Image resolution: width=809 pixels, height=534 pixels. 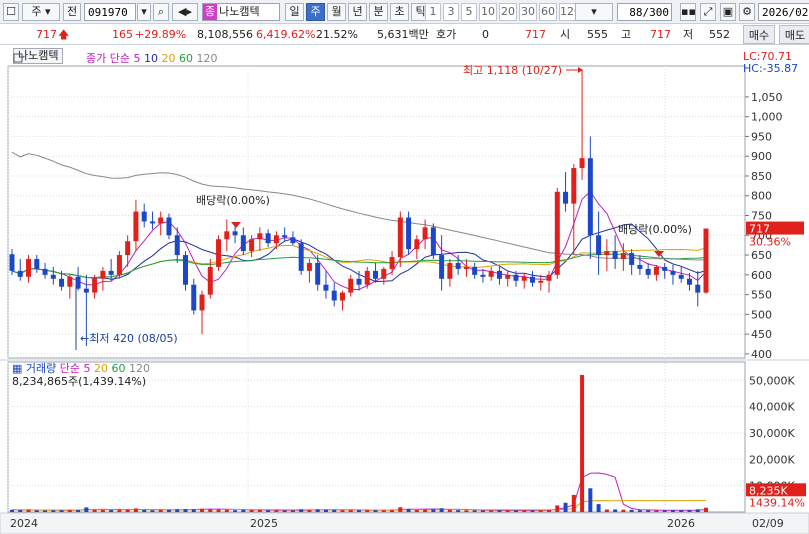 I want to click on period-tab-3: 년, so click(x=357, y=12).